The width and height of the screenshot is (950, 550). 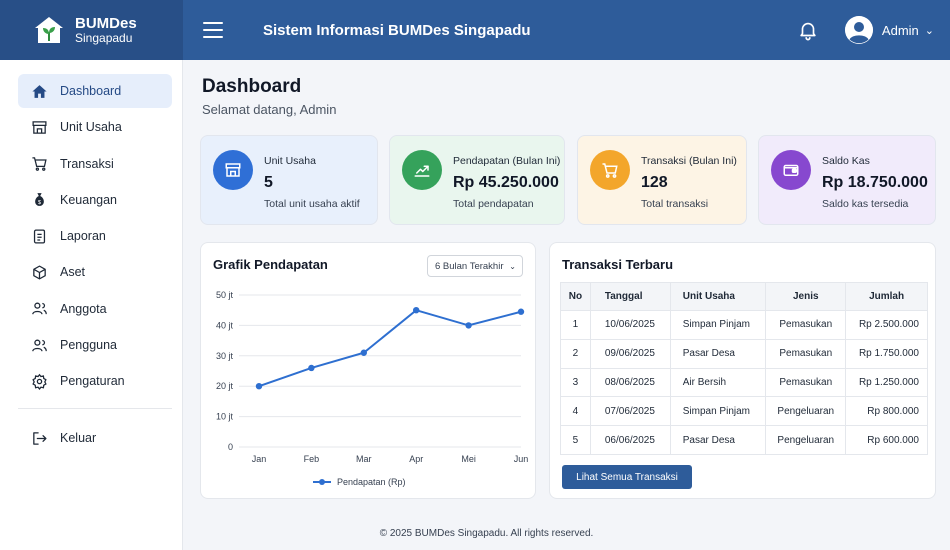 What do you see at coordinates (630, 411) in the screenshot?
I see `cell-tanggal: 07/06/2025` at bounding box center [630, 411].